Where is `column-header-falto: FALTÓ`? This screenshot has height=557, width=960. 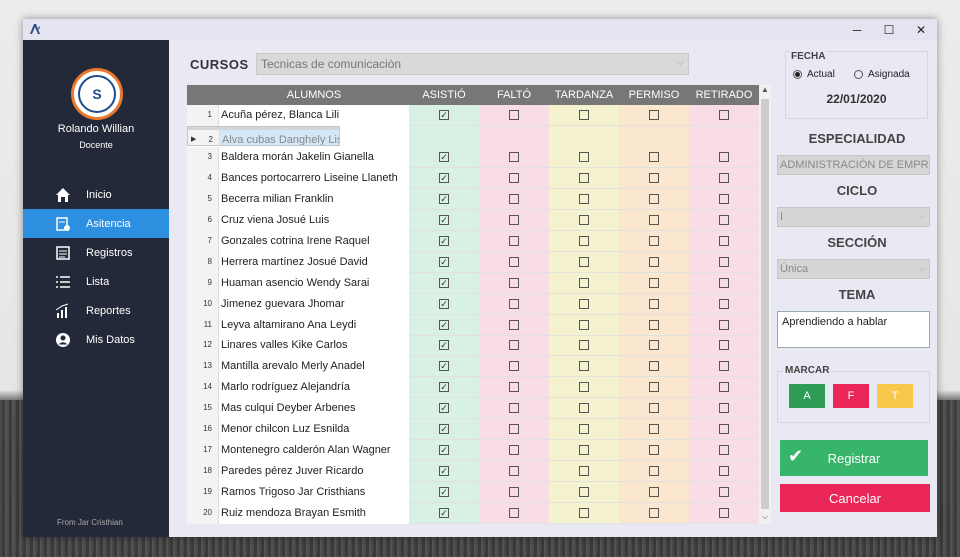 column-header-falto: FALTÓ is located at coordinates (514, 95).